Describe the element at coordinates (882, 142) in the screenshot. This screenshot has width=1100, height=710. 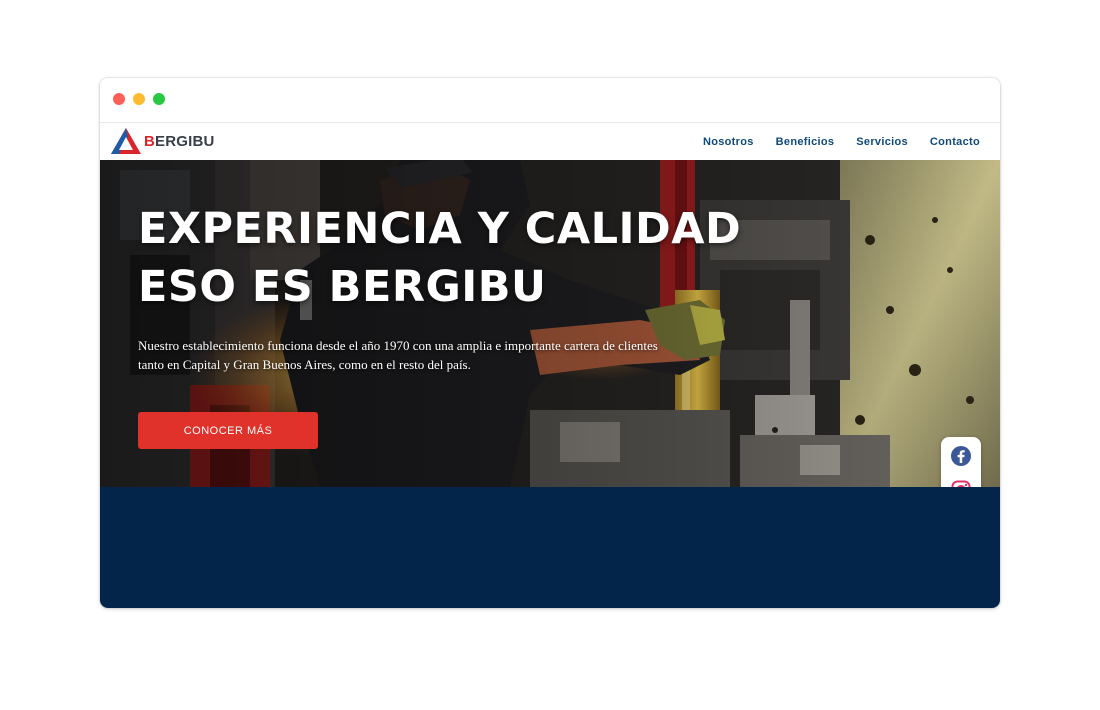
I see `nav-servicios: Servicios` at that location.